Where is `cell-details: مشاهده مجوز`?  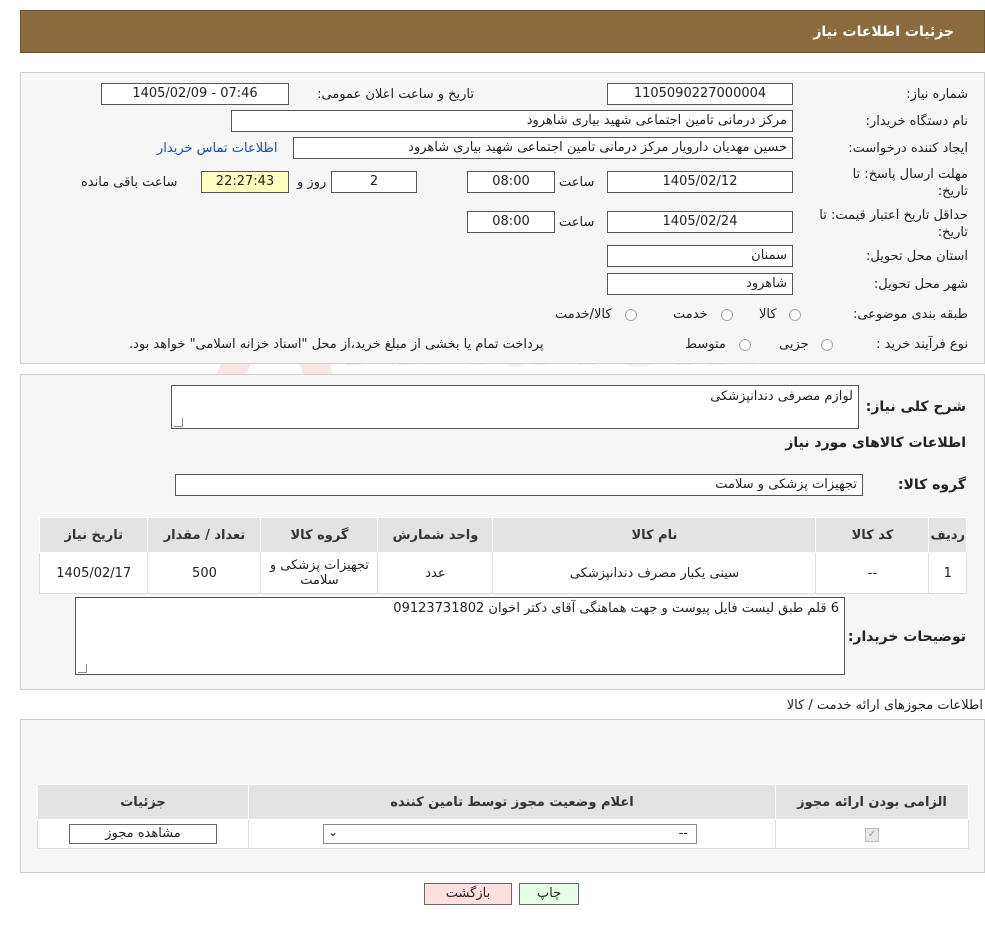
cell-details: مشاهده مجوز is located at coordinates (143, 834).